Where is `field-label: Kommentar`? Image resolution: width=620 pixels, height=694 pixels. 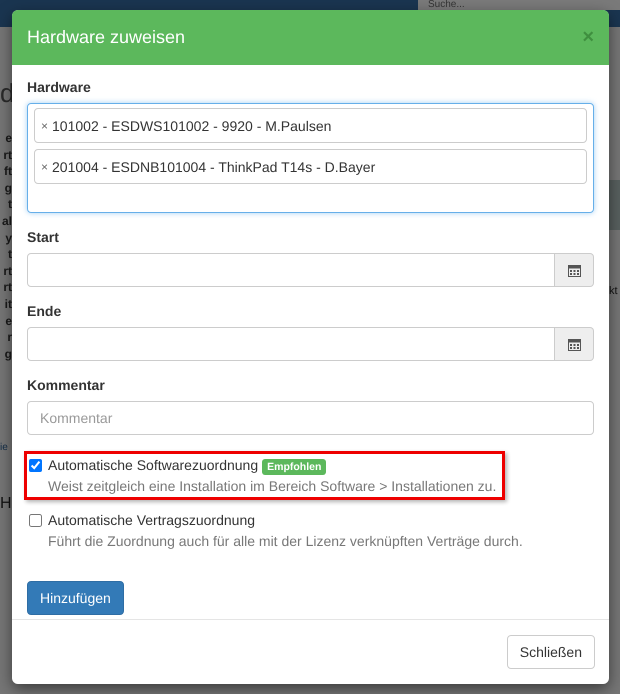 field-label: Kommentar is located at coordinates (66, 385).